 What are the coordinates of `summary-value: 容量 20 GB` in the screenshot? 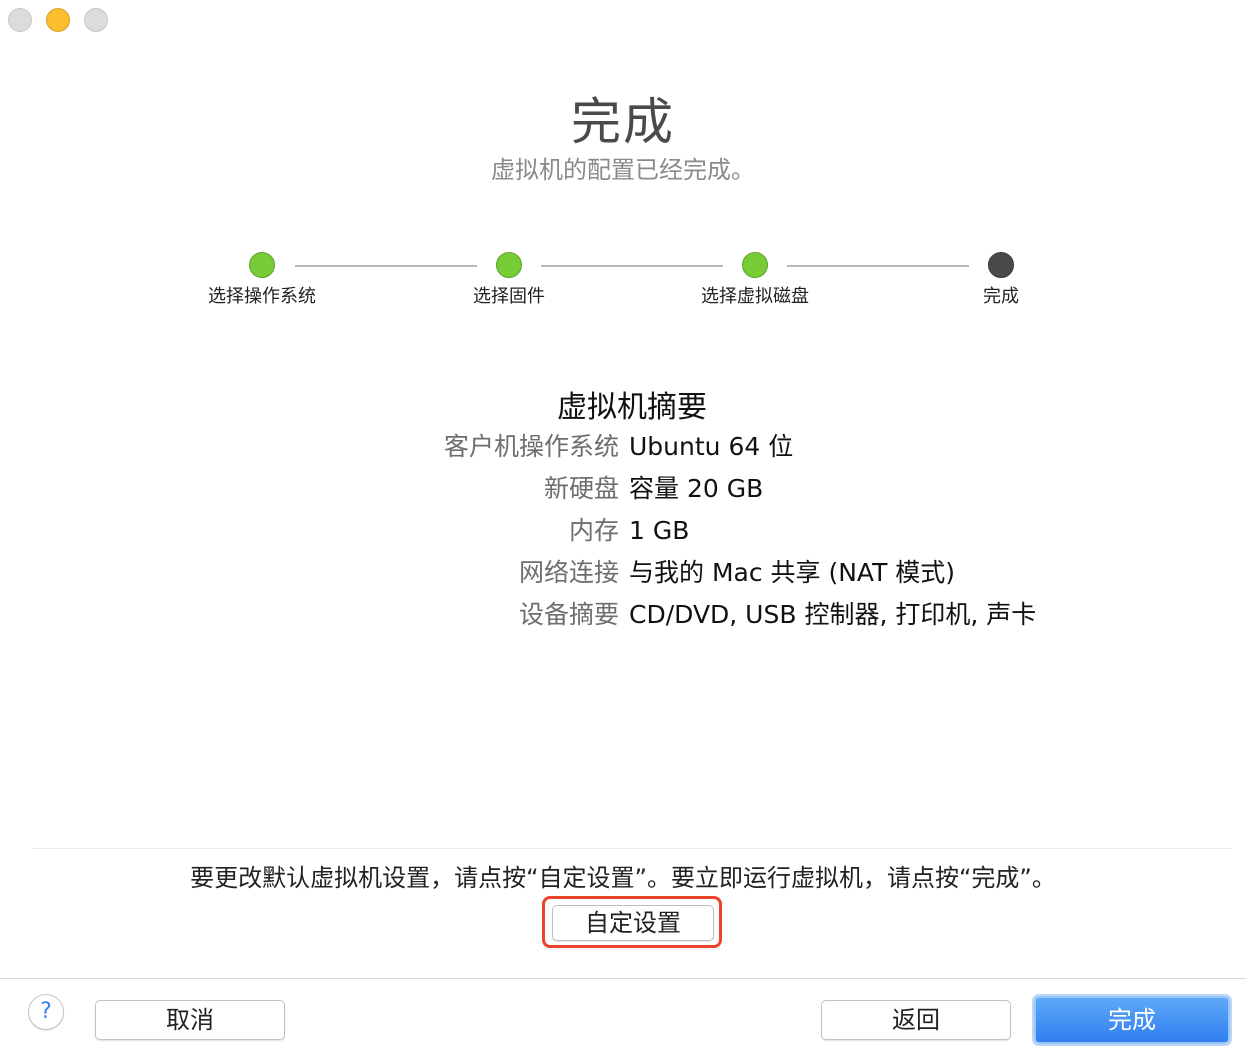 It's located at (696, 488).